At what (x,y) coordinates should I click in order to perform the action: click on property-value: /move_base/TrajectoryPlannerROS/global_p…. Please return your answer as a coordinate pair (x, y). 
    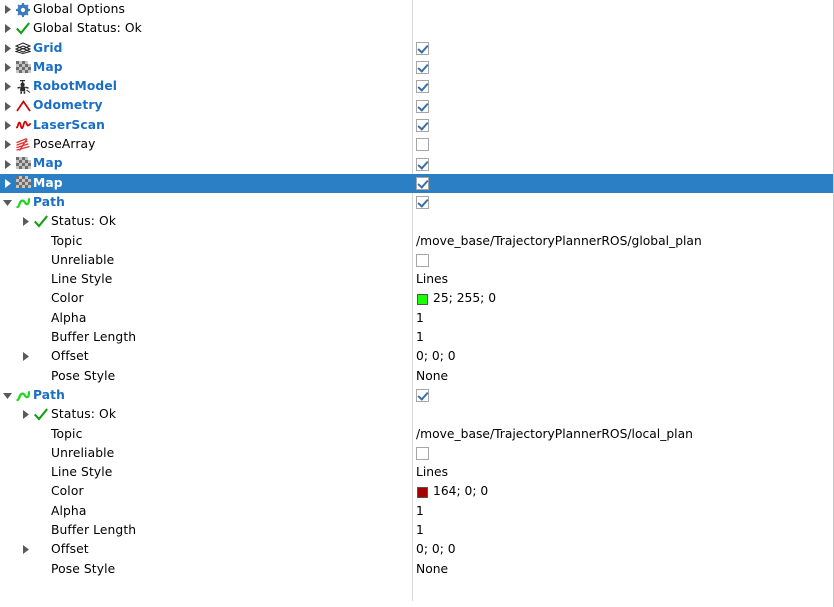
    Looking at the image, I should click on (559, 241).